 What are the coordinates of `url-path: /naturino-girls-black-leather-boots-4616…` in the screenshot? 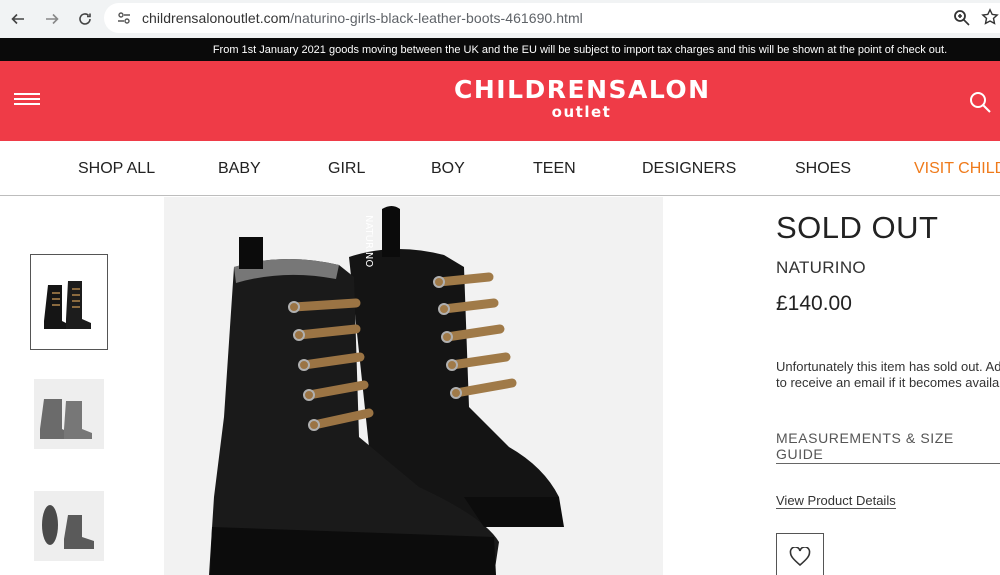 It's located at (436, 18).